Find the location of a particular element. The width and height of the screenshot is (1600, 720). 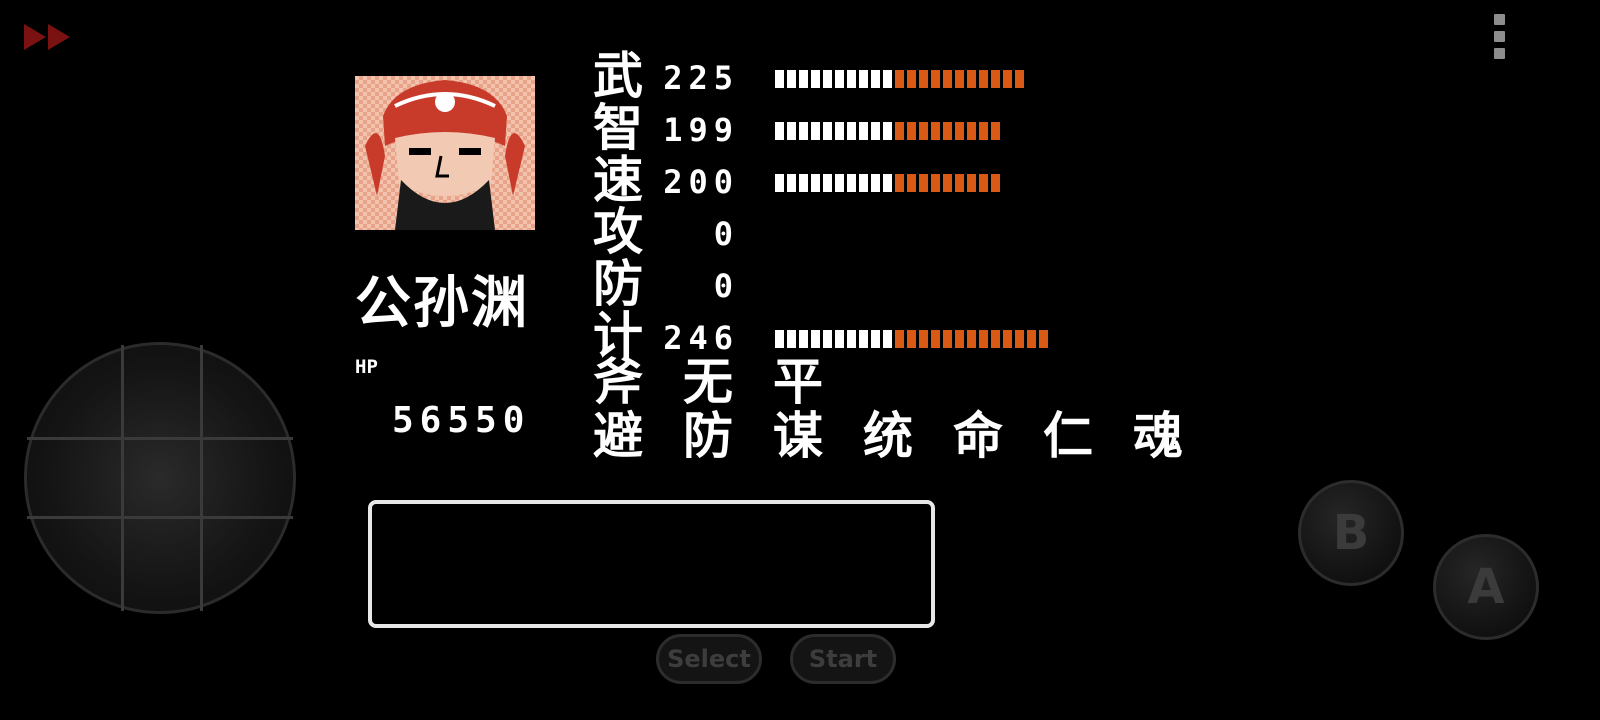

skill-item: 魂 is located at coordinates (1158, 436).